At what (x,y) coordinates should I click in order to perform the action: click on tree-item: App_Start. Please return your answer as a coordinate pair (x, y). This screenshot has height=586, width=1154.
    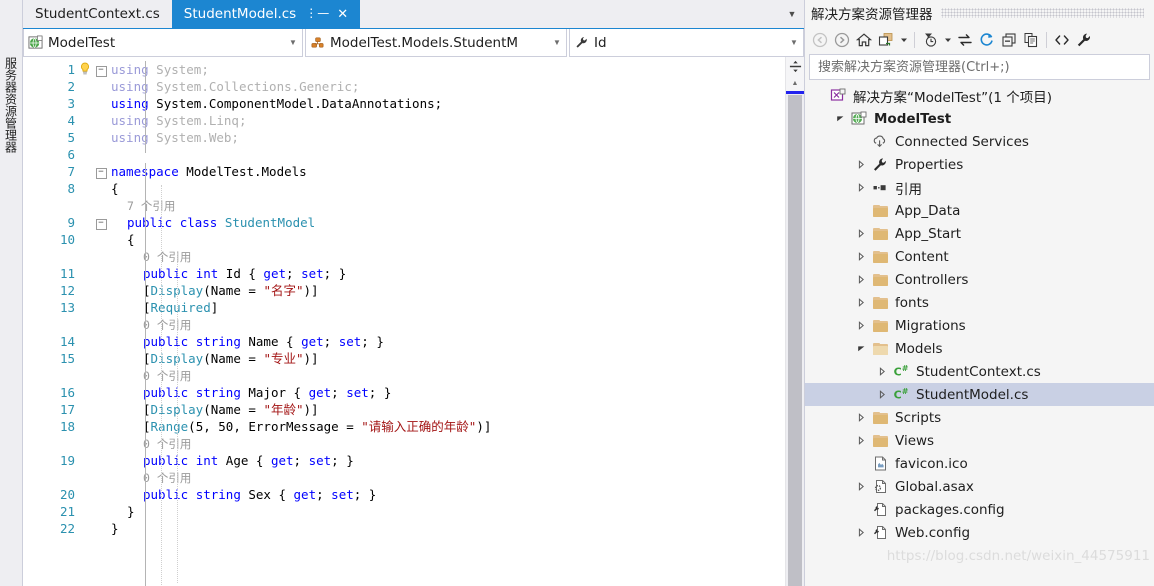
    Looking at the image, I should click on (979, 233).